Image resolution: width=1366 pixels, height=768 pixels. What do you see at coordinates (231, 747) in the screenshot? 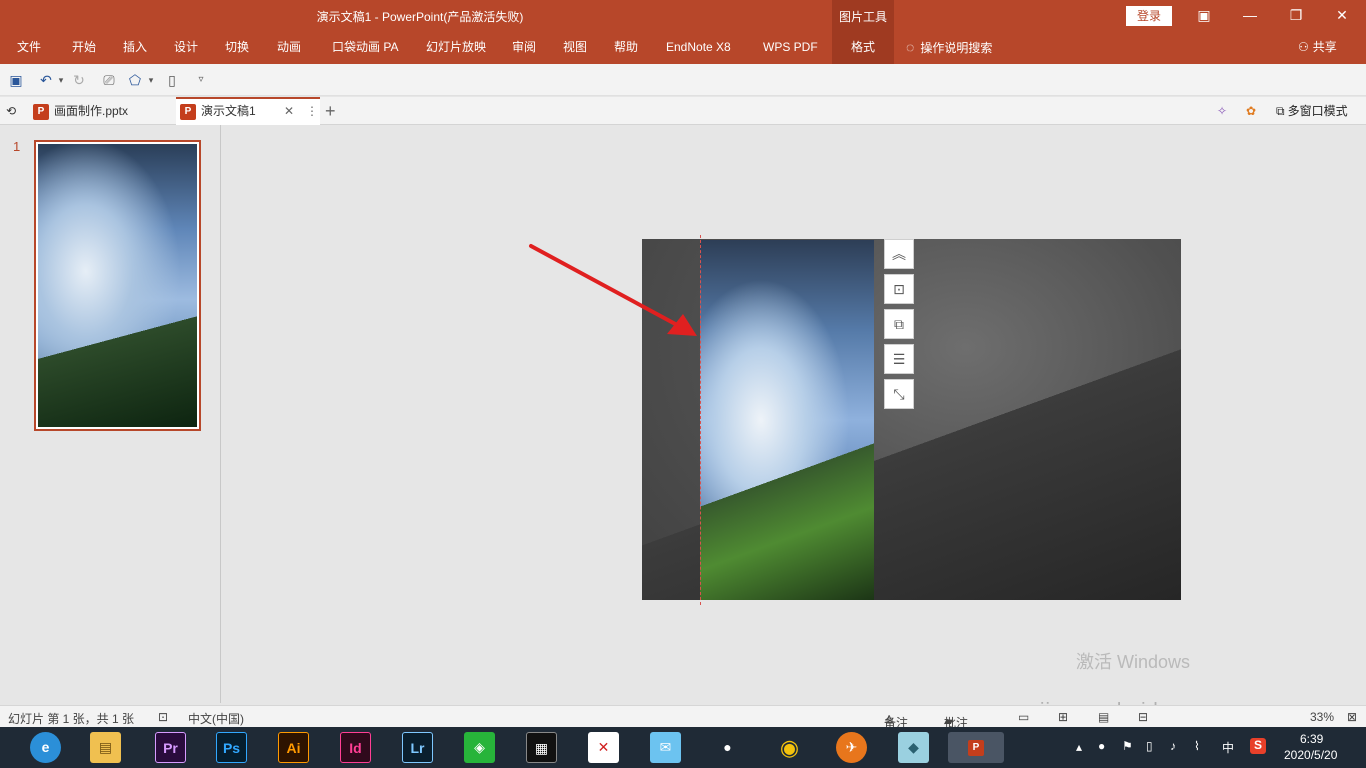
I see `photoshop-icon: Ps` at bounding box center [231, 747].